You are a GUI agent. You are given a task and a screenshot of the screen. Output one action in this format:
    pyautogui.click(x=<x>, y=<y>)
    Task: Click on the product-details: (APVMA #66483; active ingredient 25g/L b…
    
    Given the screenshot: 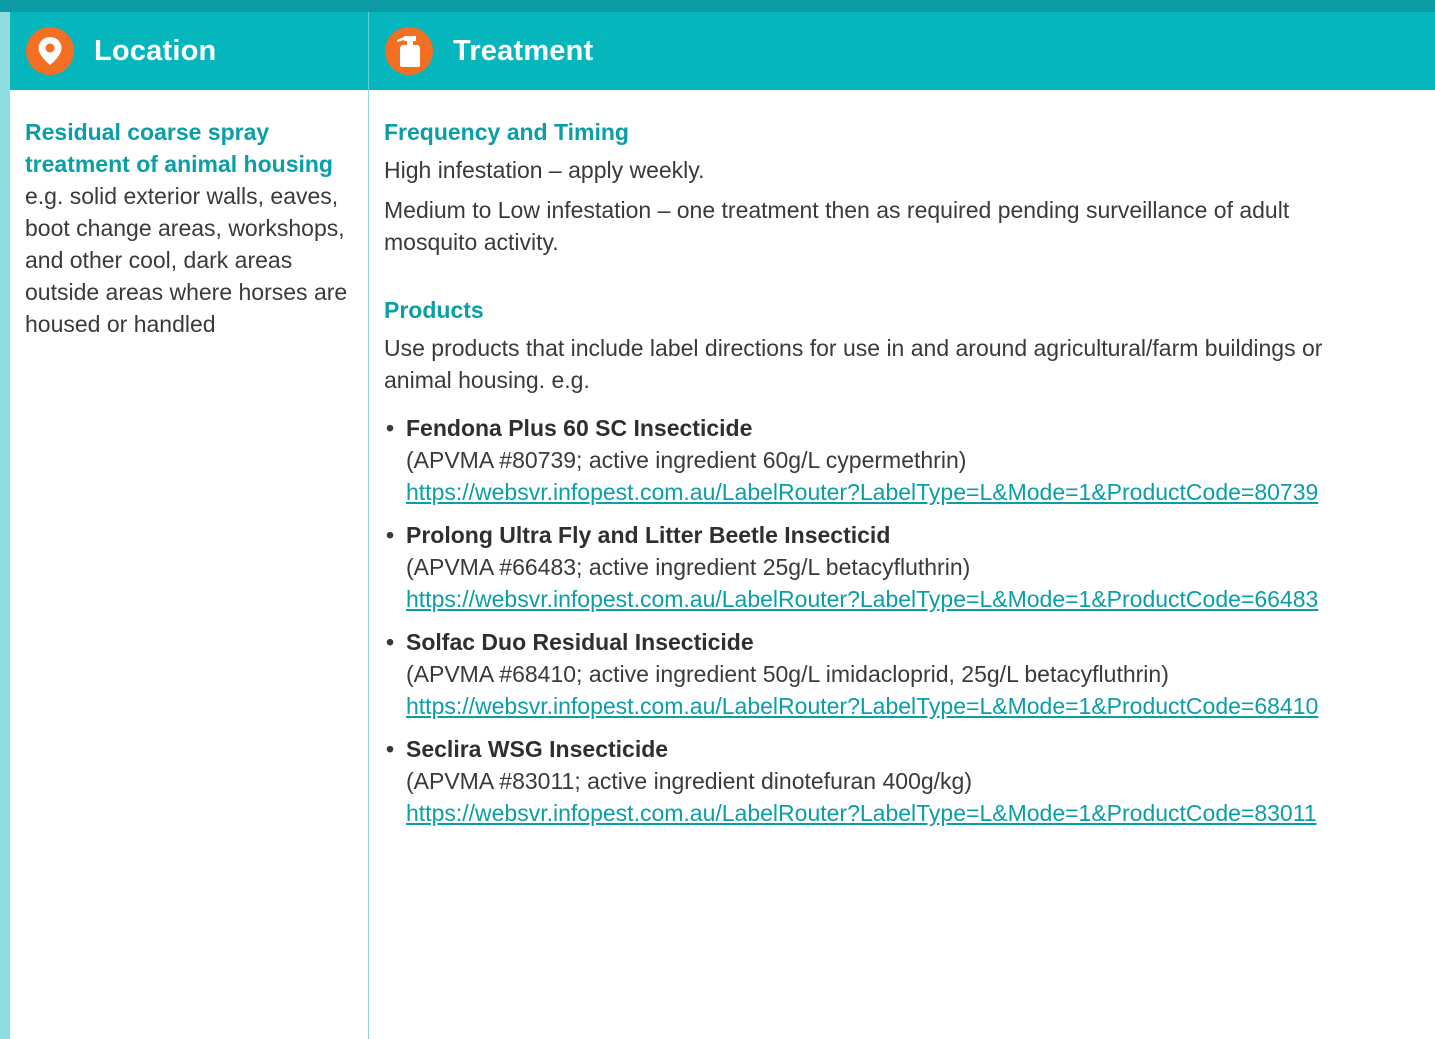 What is the action you would take?
    pyautogui.click(x=688, y=567)
    